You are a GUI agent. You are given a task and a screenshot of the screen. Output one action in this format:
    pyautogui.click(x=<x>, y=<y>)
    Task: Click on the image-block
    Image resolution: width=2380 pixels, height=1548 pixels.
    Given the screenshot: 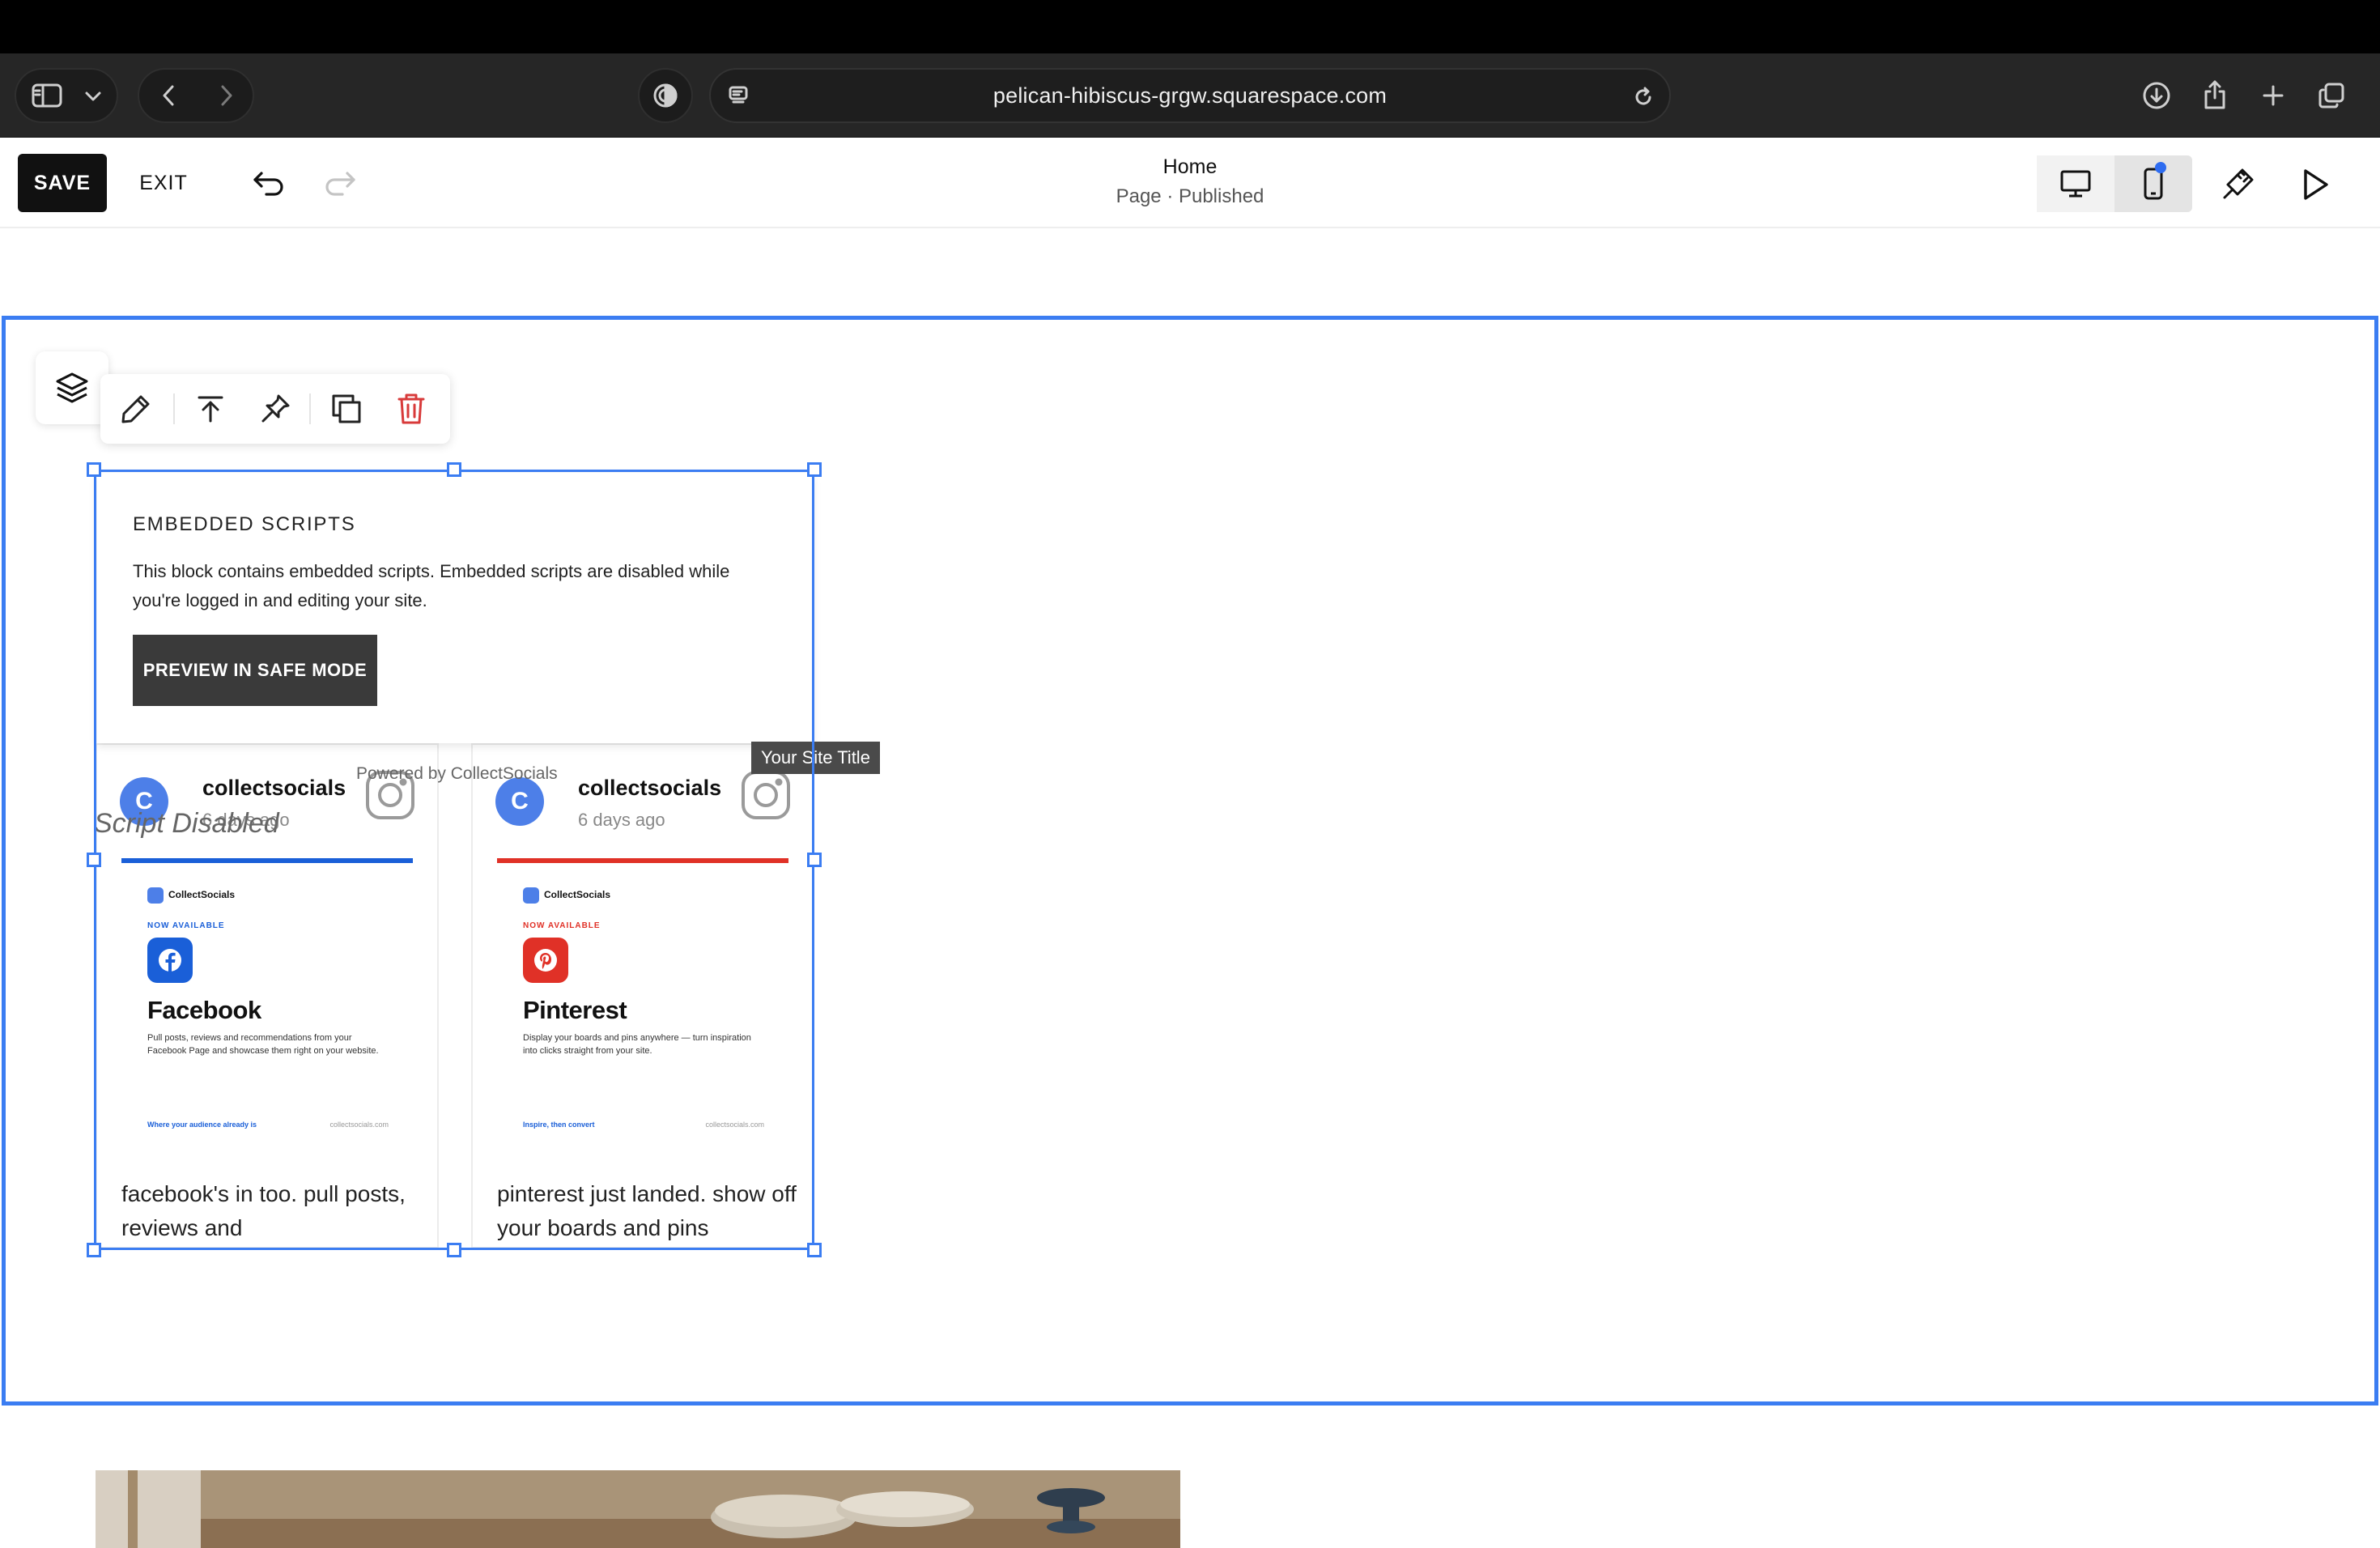 What is the action you would take?
    pyautogui.click(x=638, y=1509)
    